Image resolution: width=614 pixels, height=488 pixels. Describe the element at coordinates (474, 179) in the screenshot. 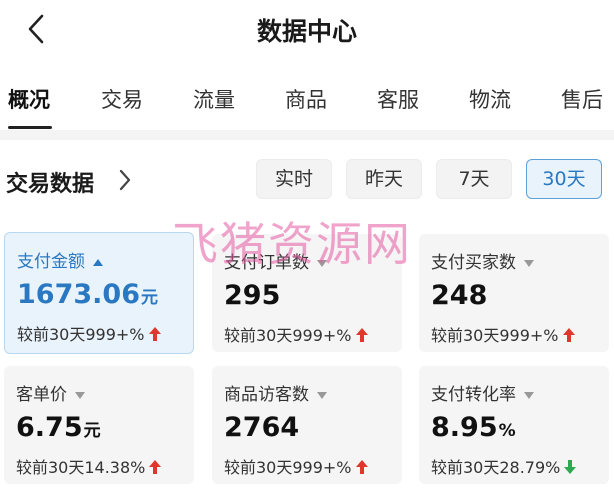

I see `range-7days-button: 7天` at that location.